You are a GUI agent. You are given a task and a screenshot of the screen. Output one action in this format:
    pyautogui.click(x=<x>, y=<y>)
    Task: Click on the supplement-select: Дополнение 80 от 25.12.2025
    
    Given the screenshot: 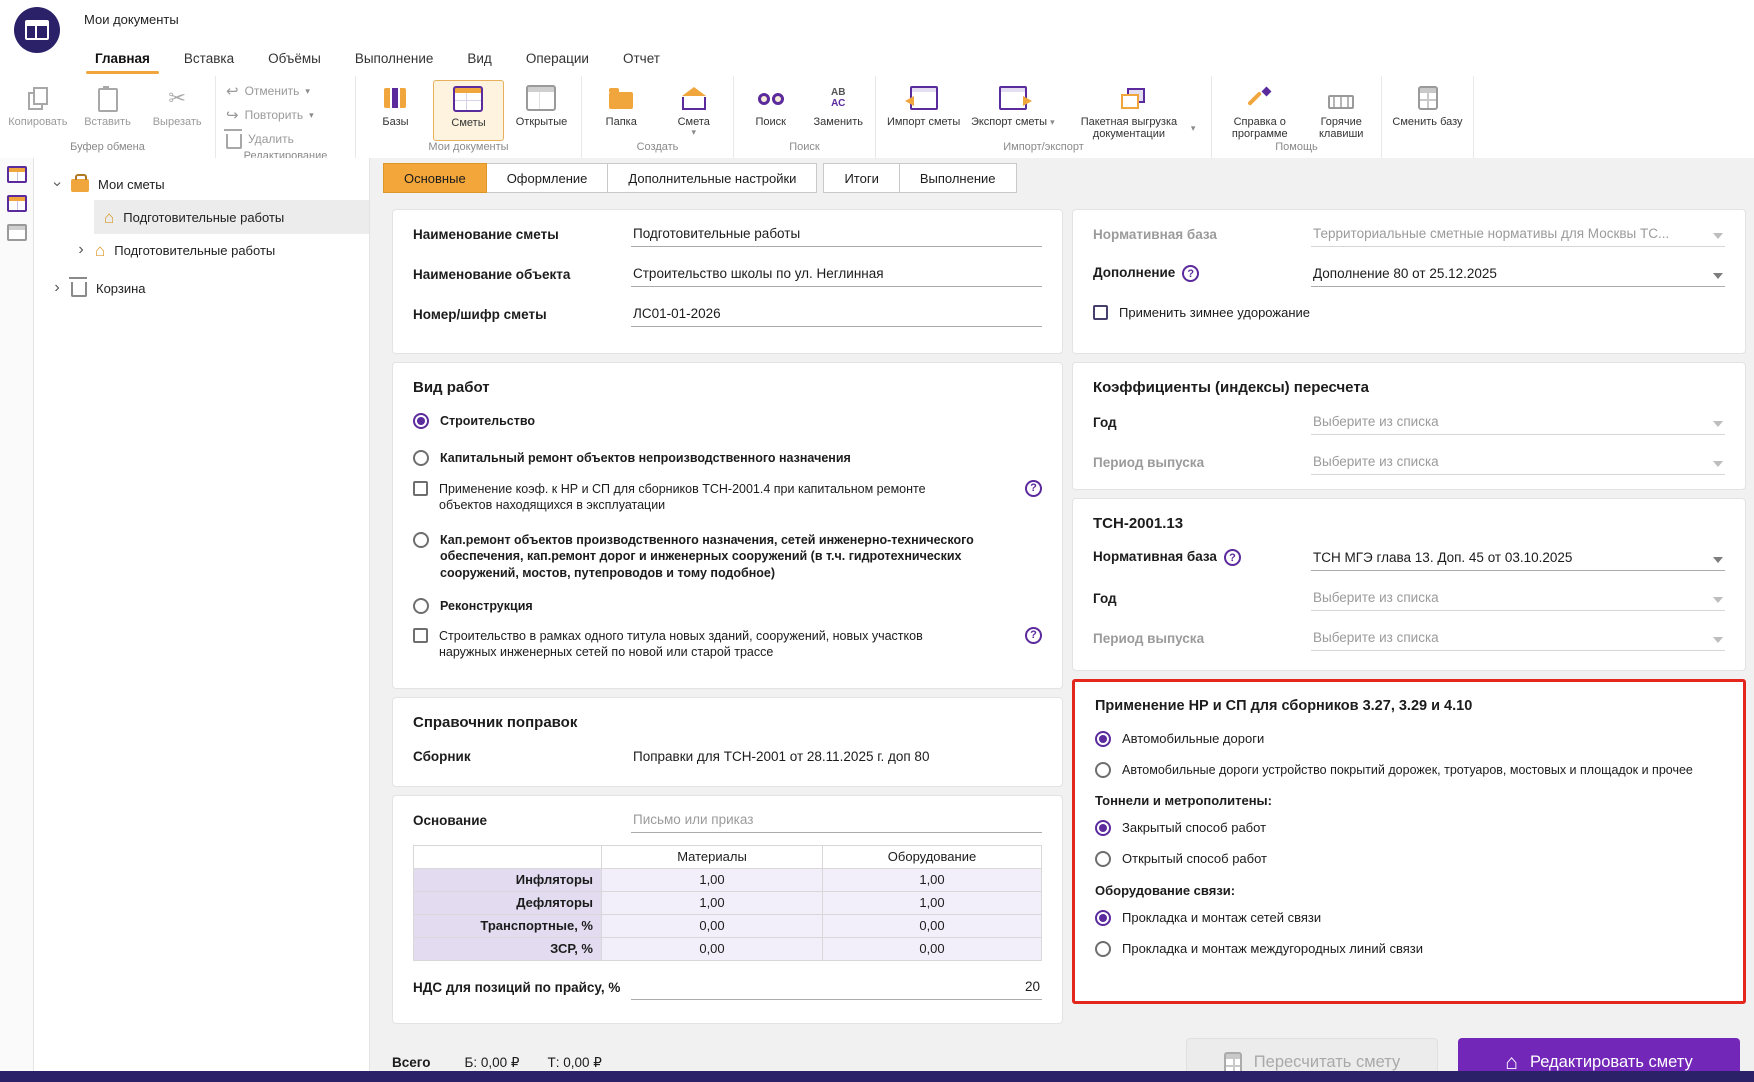 What is the action you would take?
    pyautogui.click(x=1518, y=275)
    